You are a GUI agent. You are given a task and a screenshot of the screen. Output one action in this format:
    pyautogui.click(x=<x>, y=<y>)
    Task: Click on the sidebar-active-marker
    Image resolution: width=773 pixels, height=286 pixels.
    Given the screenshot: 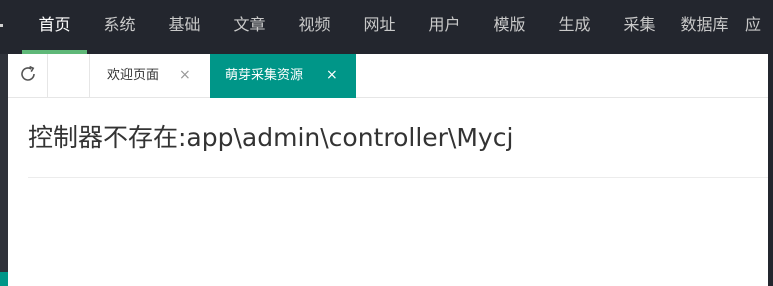 What is the action you would take?
    pyautogui.click(x=4, y=279)
    